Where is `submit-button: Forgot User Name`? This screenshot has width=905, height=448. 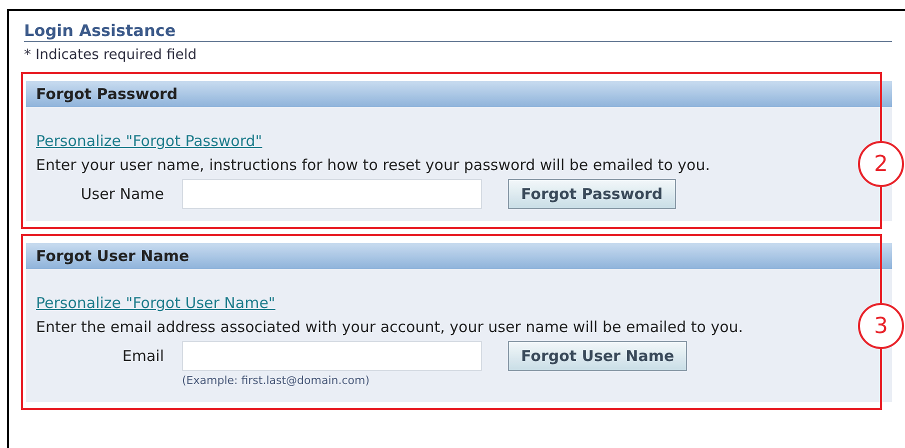
submit-button: Forgot User Name is located at coordinates (598, 356).